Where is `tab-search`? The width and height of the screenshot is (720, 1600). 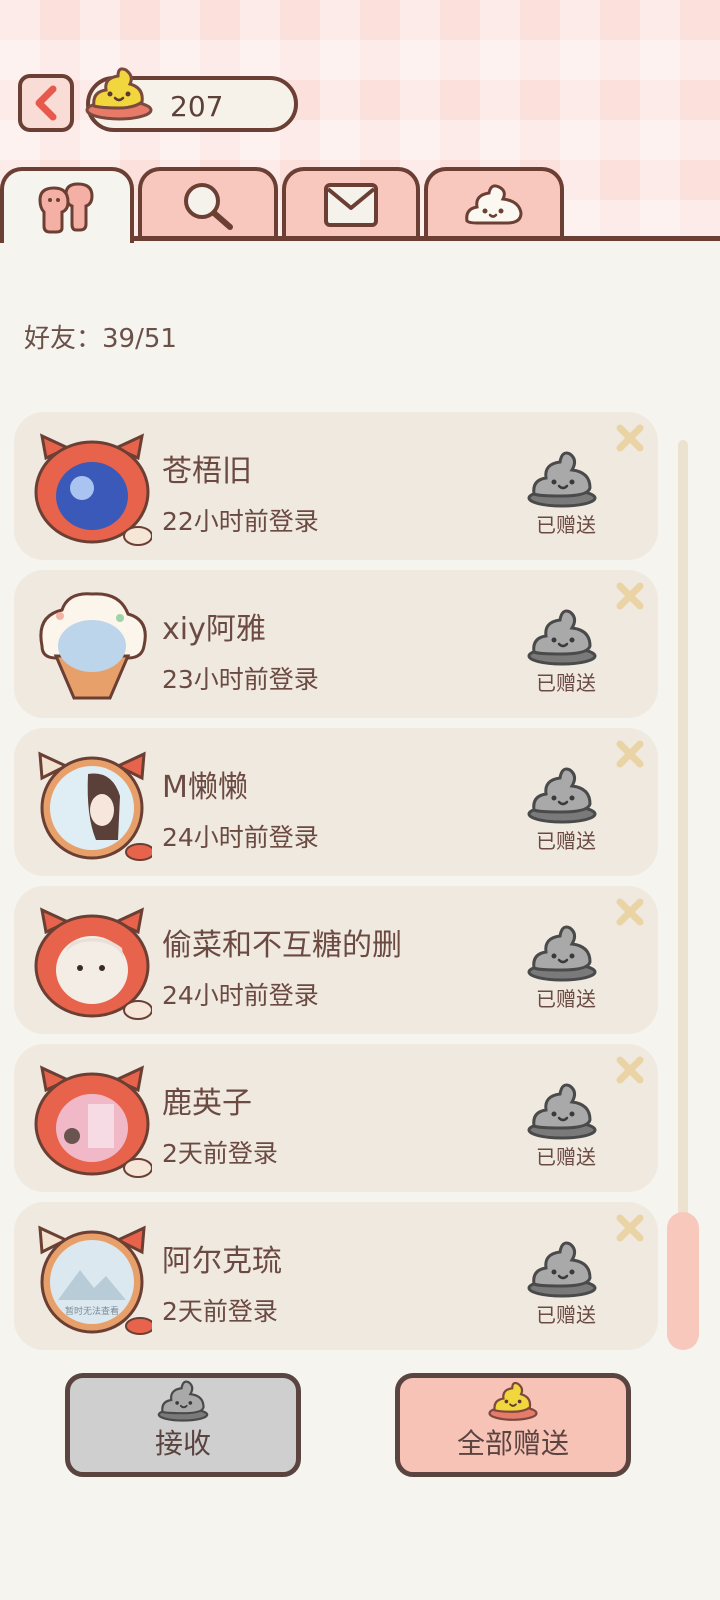 tab-search is located at coordinates (208, 203).